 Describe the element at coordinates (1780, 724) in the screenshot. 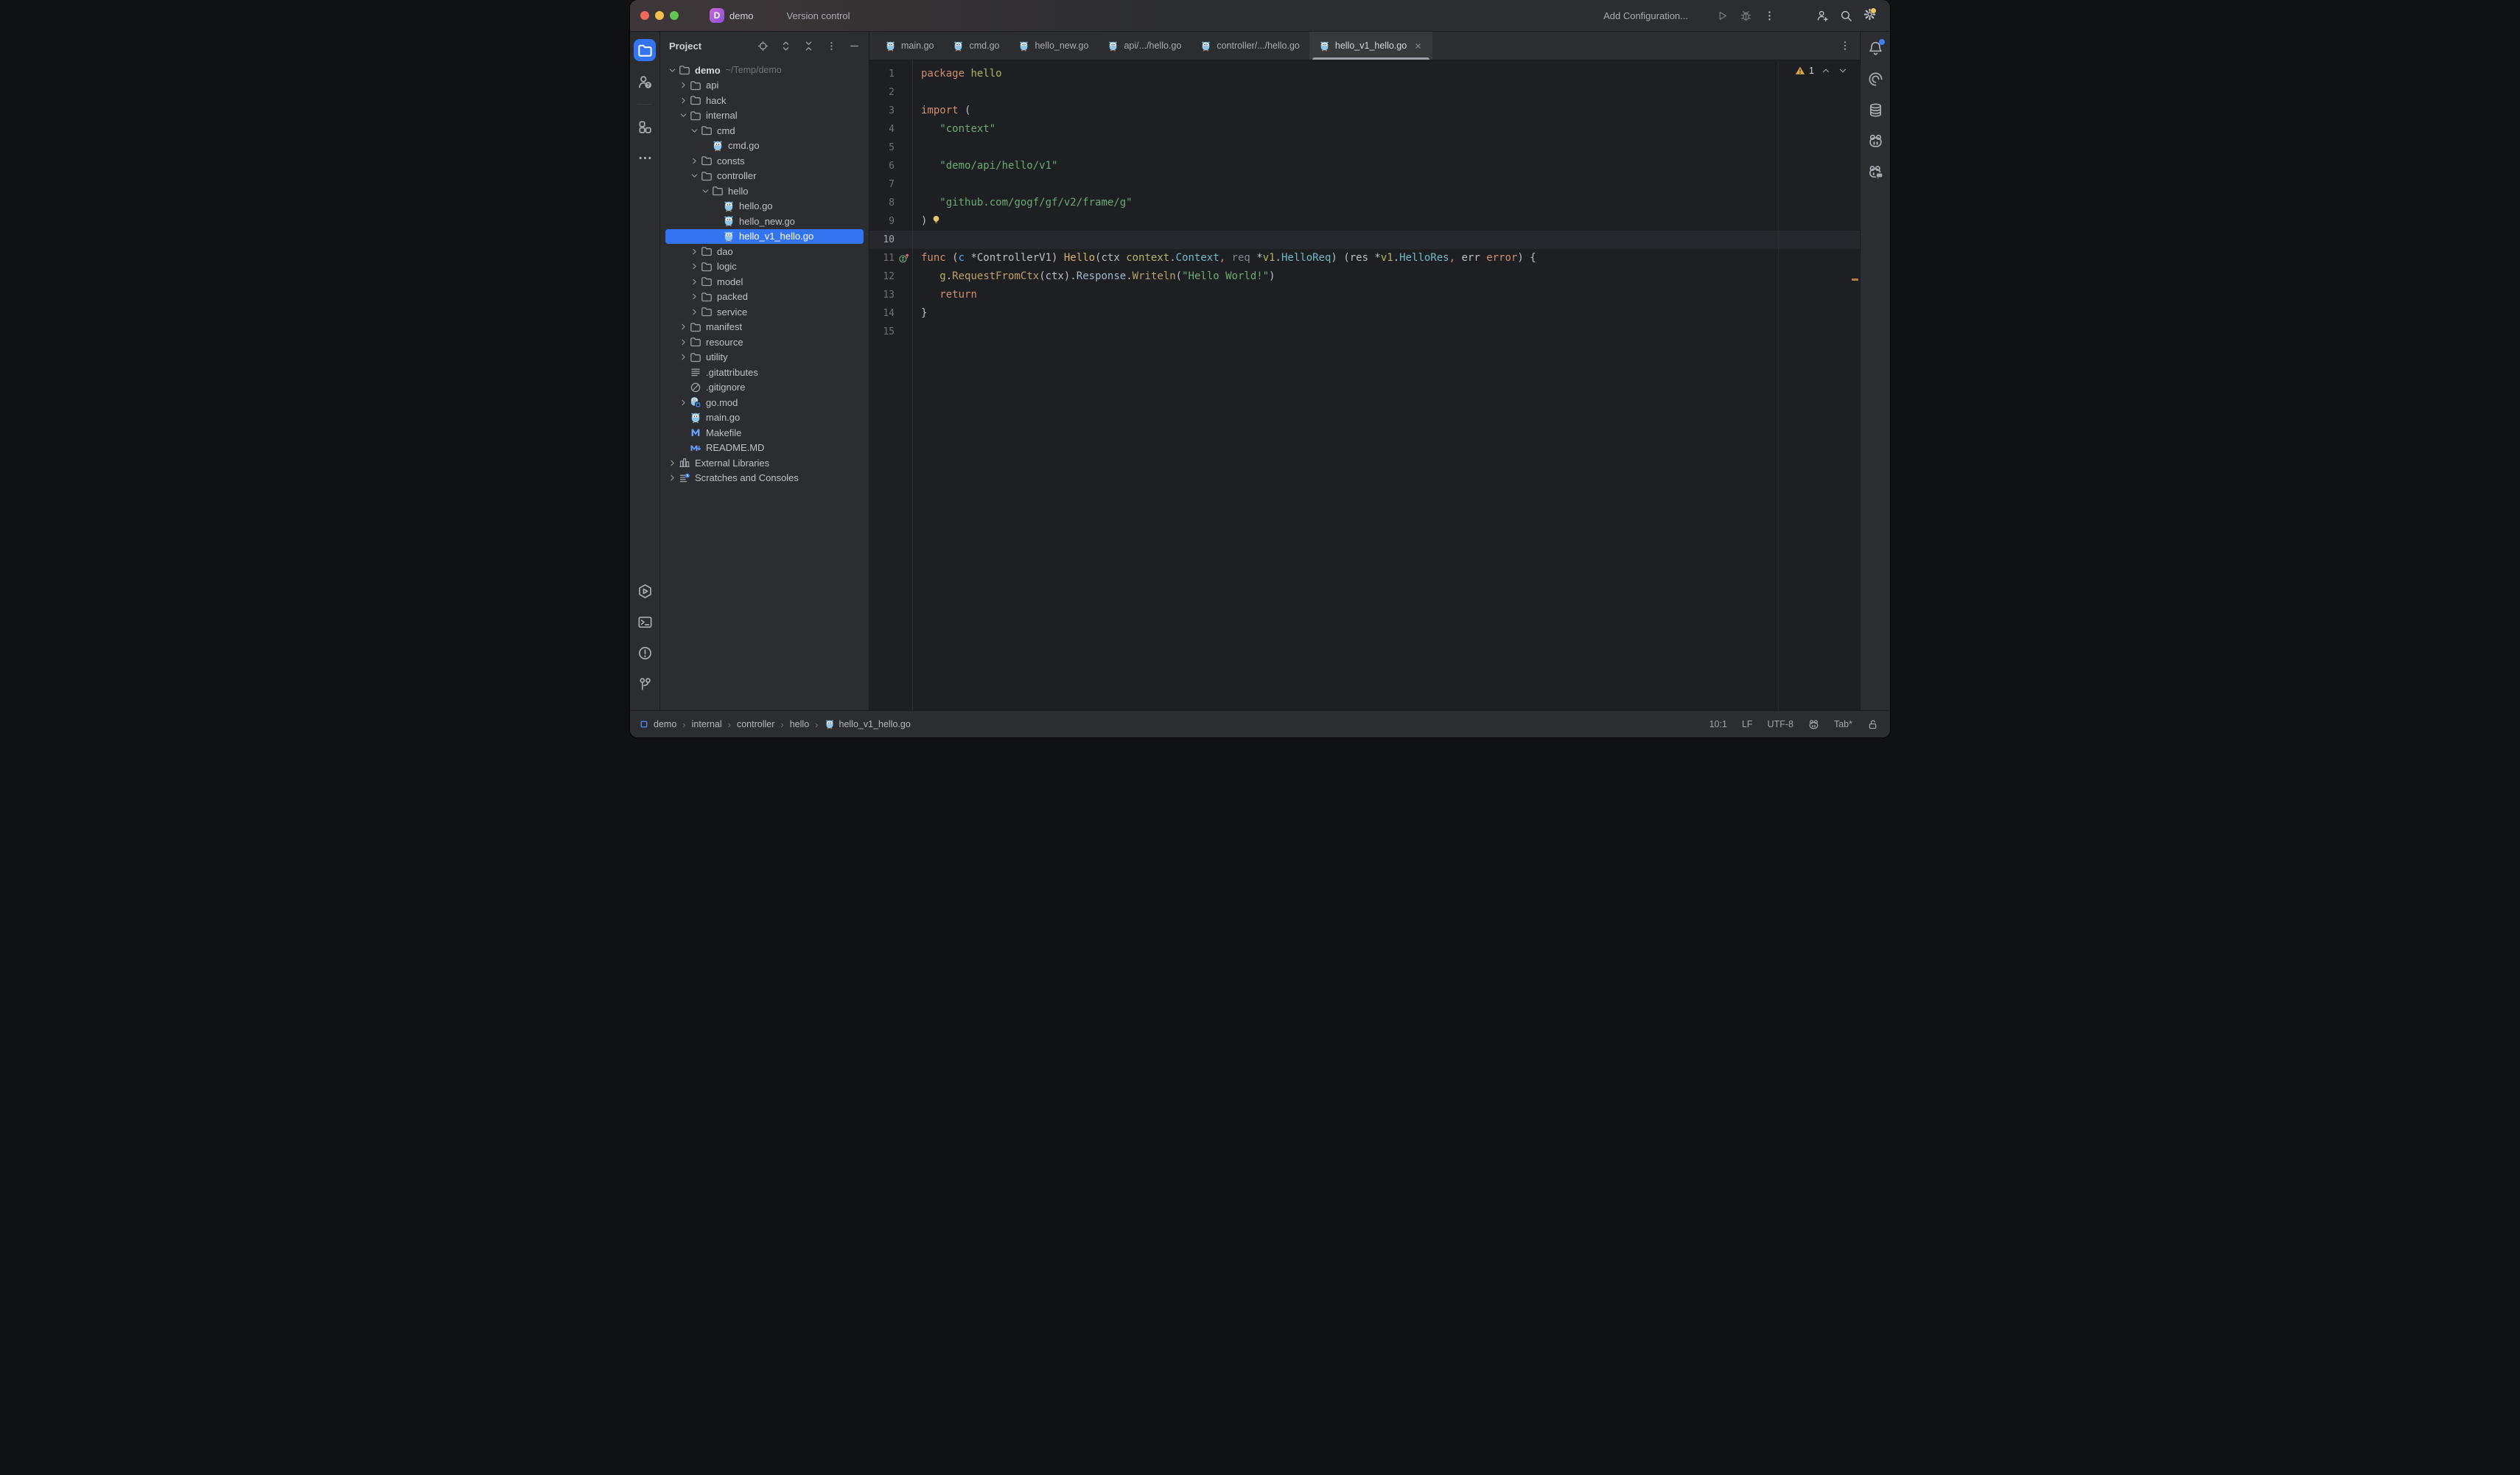

I see `file-encoding: UTF-8` at that location.